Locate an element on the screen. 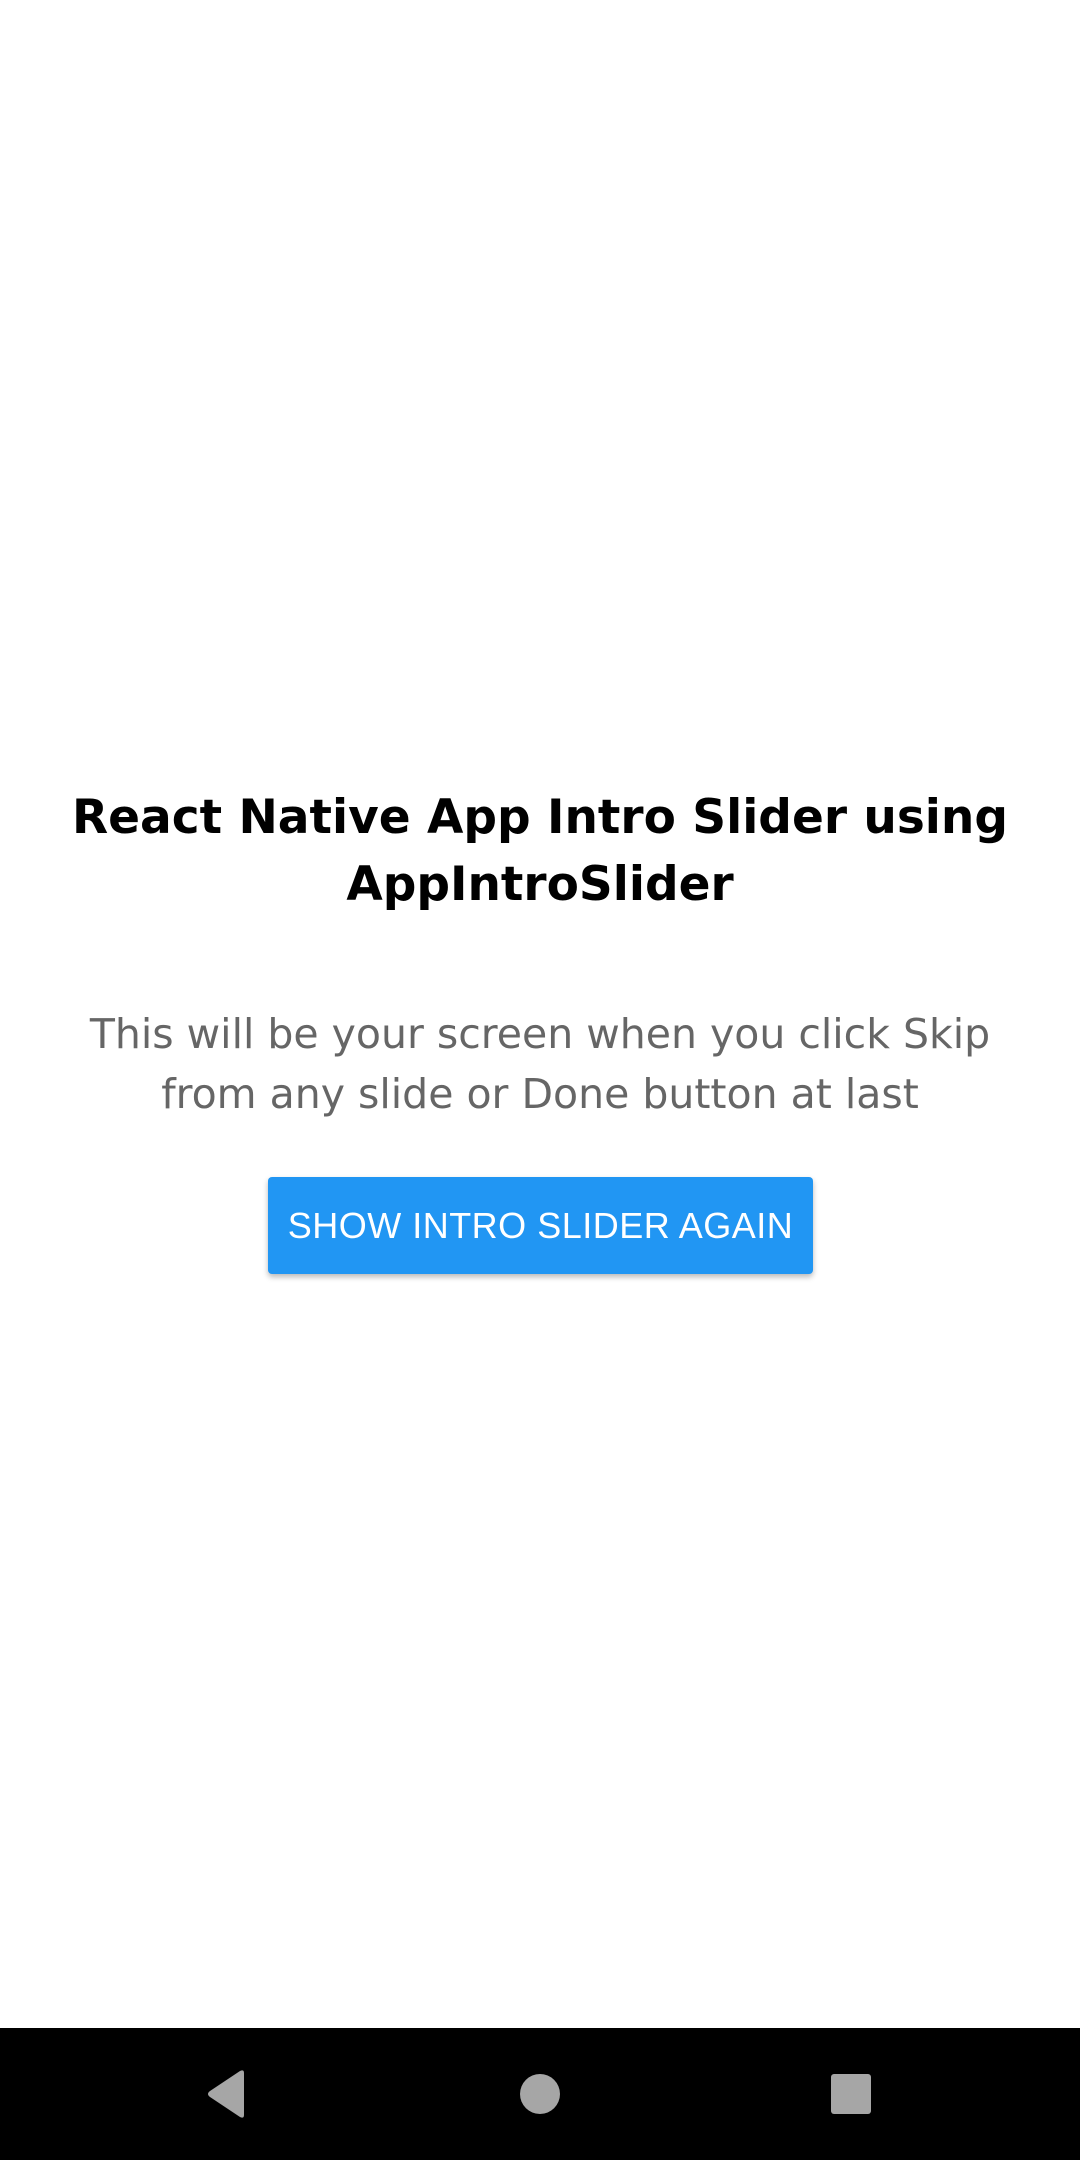  nav-back-button is located at coordinates (226, 2094).